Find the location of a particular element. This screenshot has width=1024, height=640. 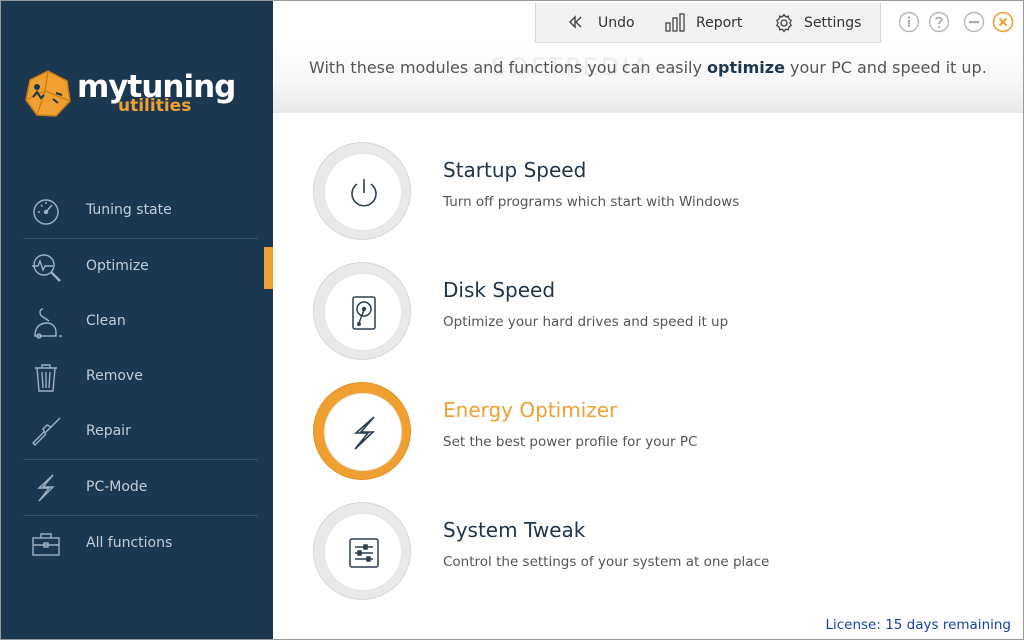

sidebar-item-remove: Remove is located at coordinates (140, 377).